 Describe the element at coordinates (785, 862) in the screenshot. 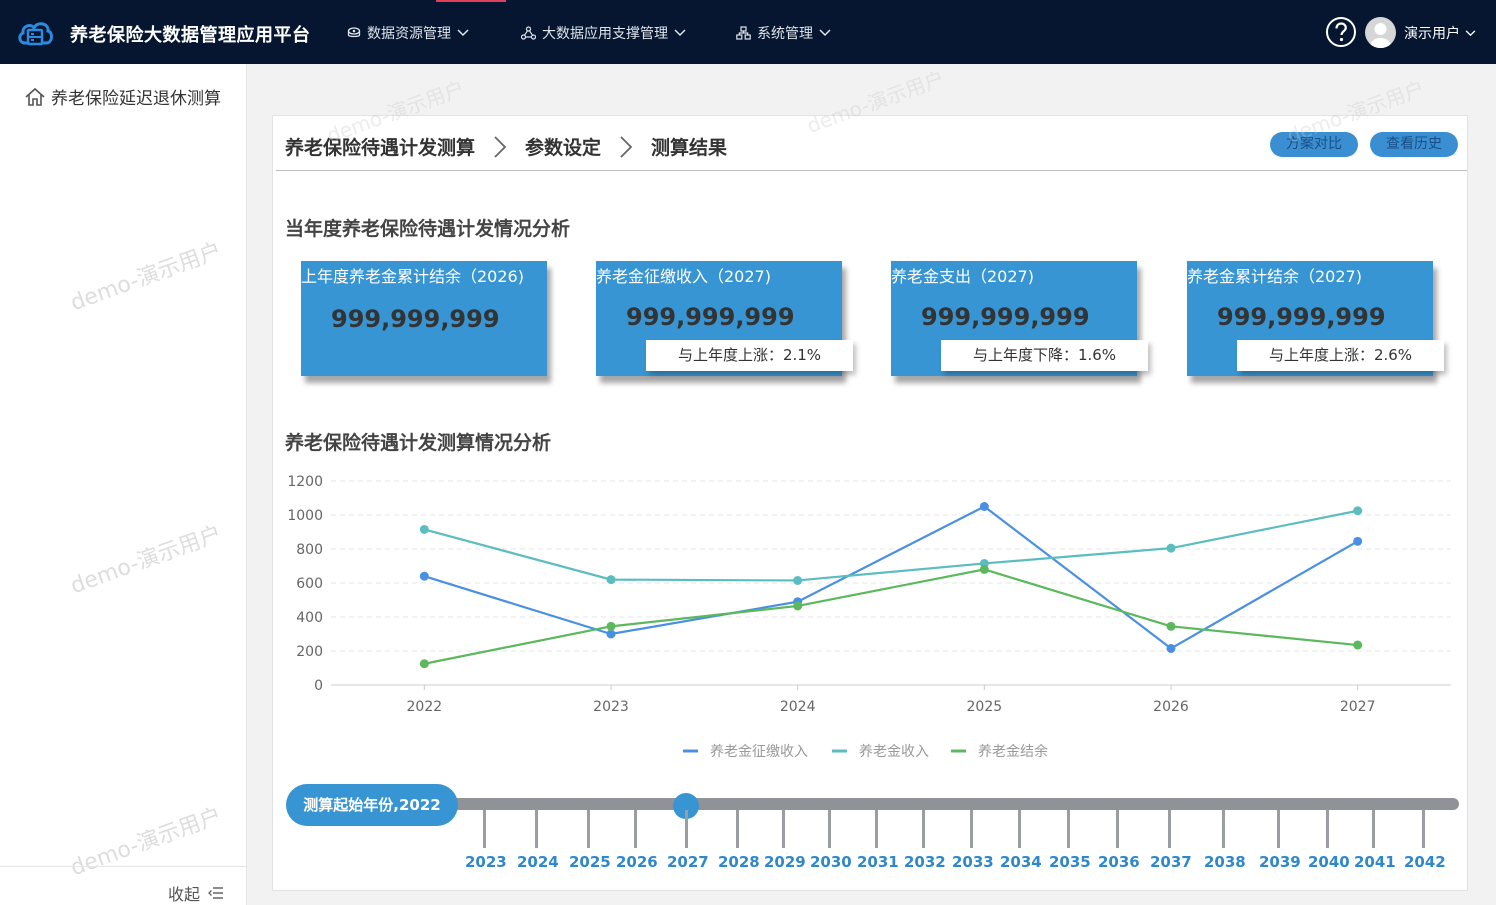

I see `timeline-year-2029: 2029` at that location.